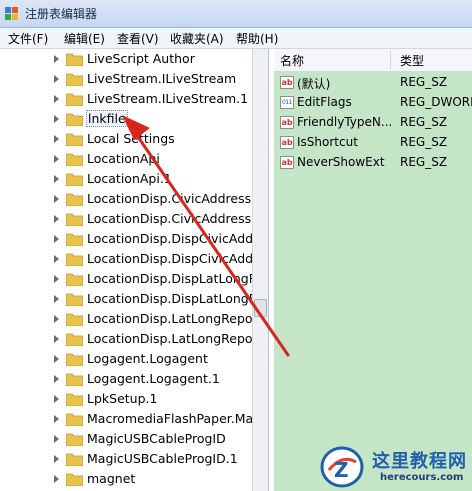 The height and width of the screenshot is (491, 472). What do you see at coordinates (153, 378) in the screenshot?
I see `tree-item-label: Logagent.Logagent.1` at bounding box center [153, 378].